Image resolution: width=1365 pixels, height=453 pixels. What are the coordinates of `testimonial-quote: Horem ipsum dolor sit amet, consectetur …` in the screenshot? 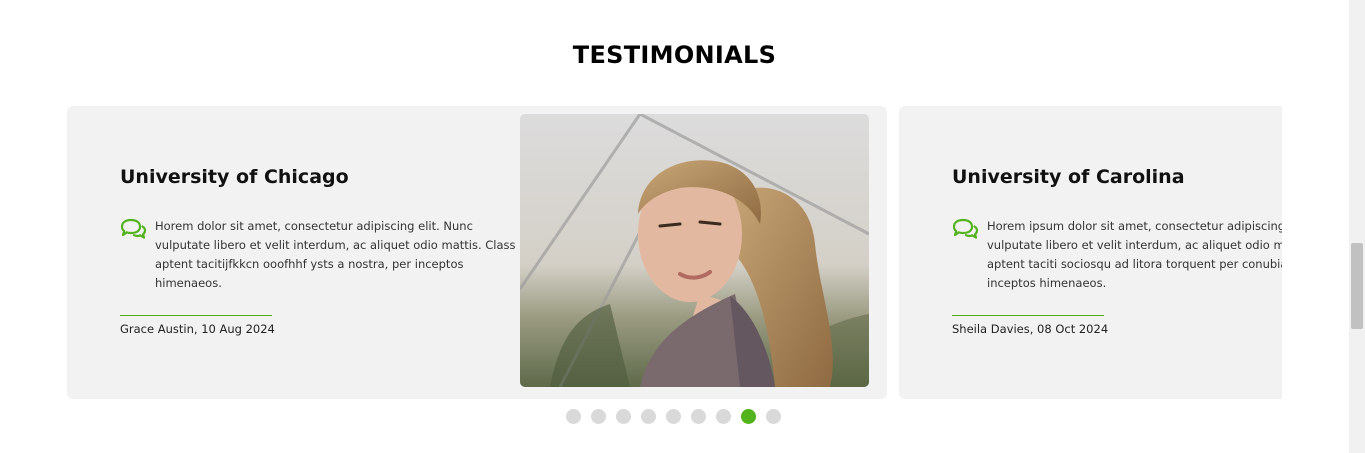 It's located at (1134, 254).